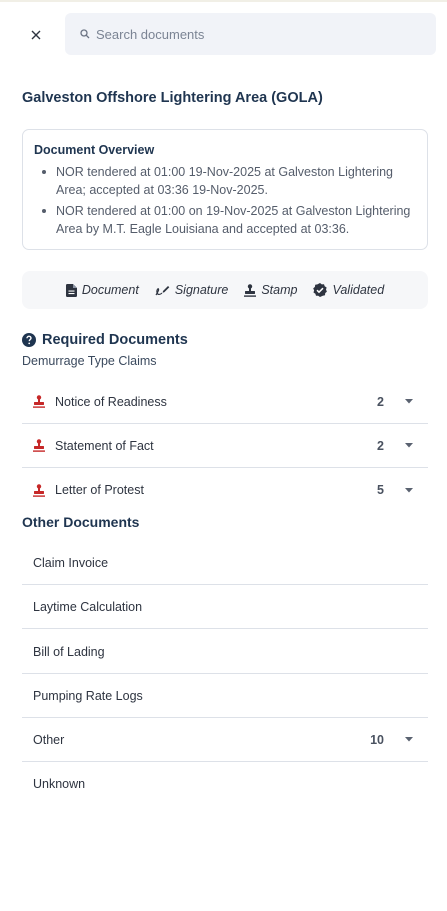 The image size is (447, 911). I want to click on other-doc-row: Other 10, so click(225, 740).